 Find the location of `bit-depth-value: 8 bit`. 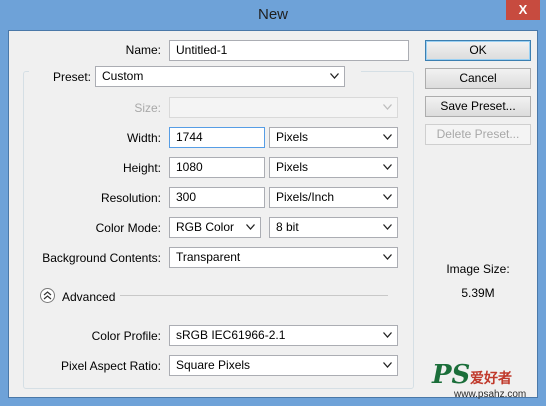

bit-depth-value: 8 bit is located at coordinates (287, 227).